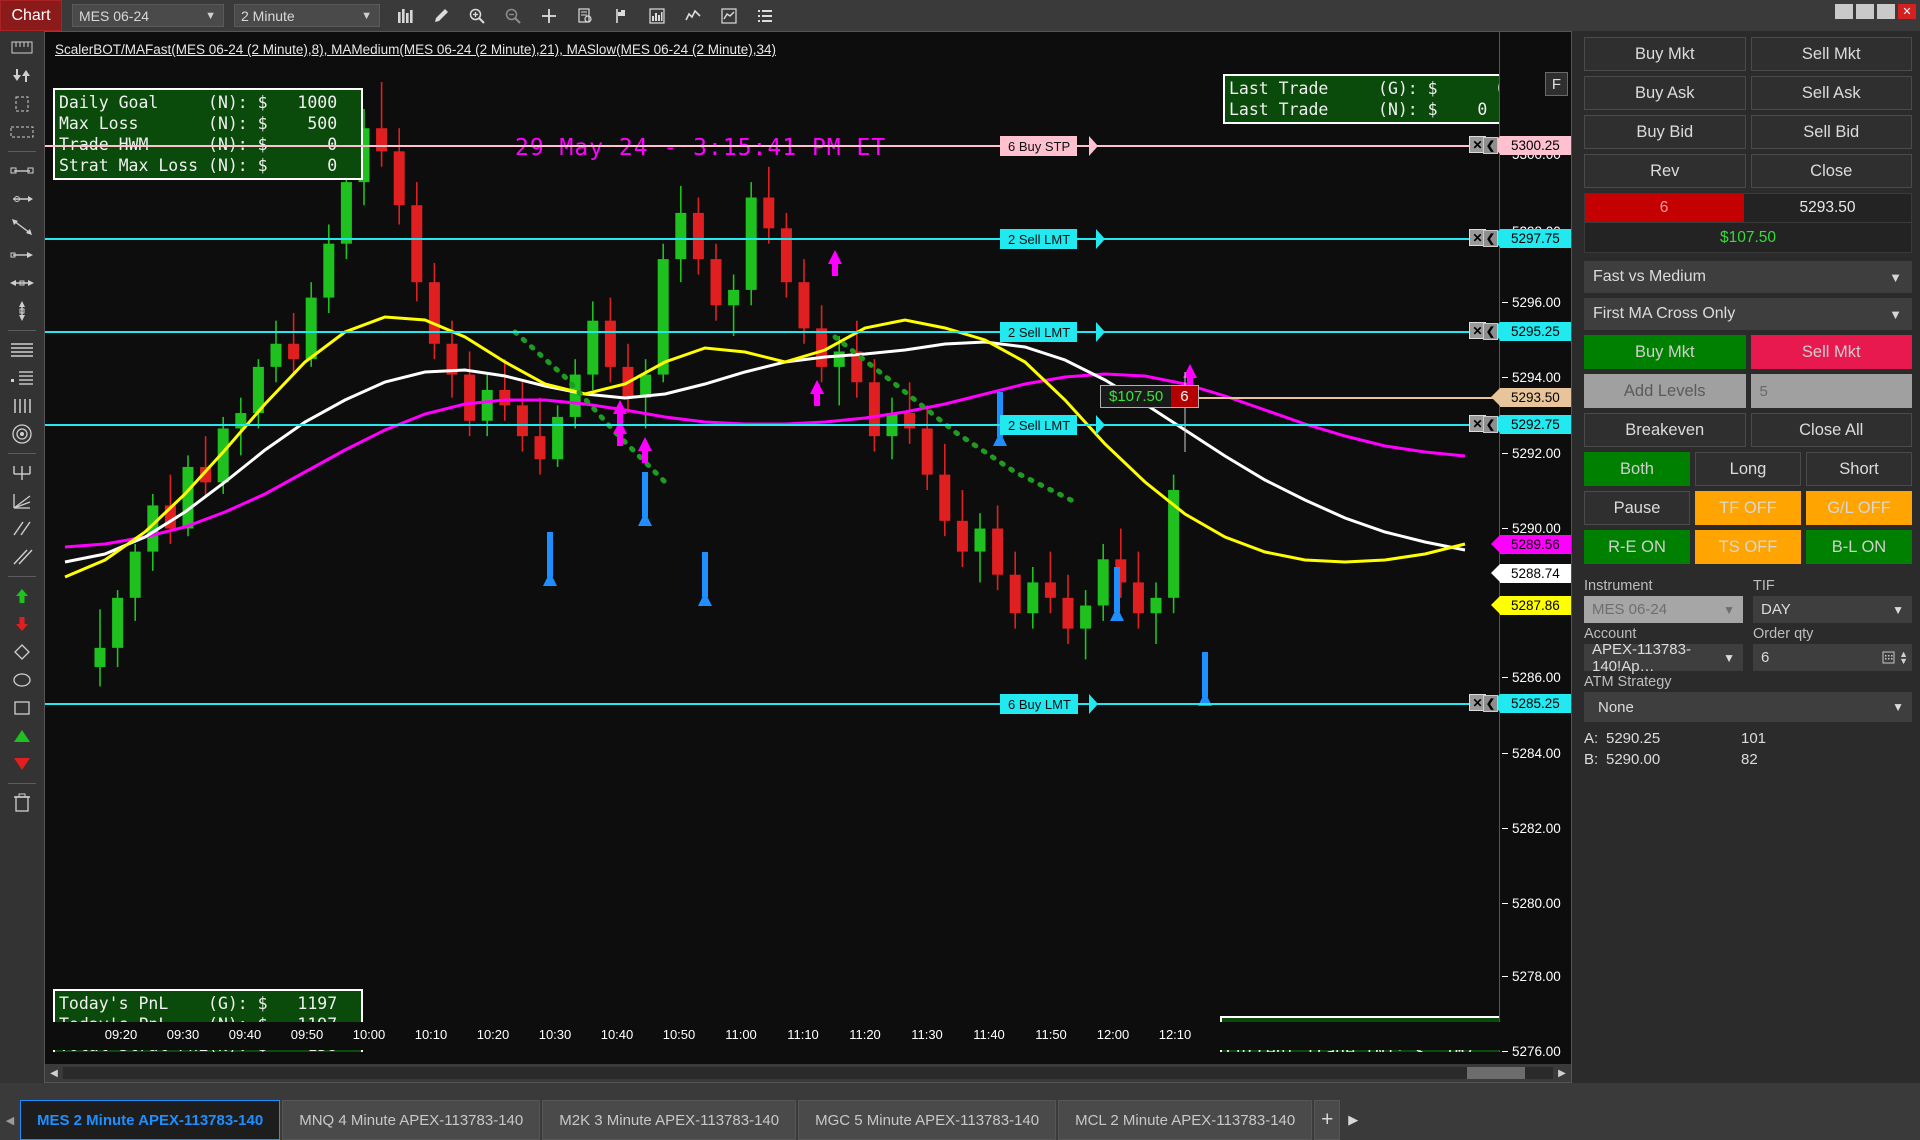 The width and height of the screenshot is (1920, 1140). Describe the element at coordinates (1831, 93) in the screenshot. I see `sell-ask-button: Sell Ask` at that location.